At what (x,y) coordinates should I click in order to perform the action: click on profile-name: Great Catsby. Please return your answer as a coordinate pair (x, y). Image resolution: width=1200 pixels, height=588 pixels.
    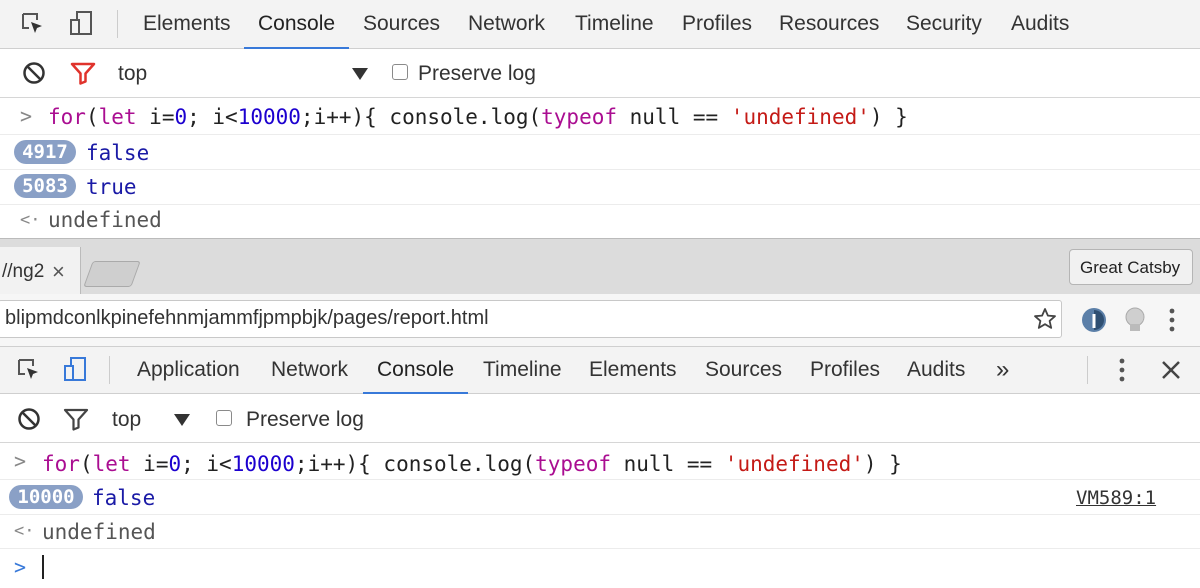
    Looking at the image, I should click on (1130, 267).